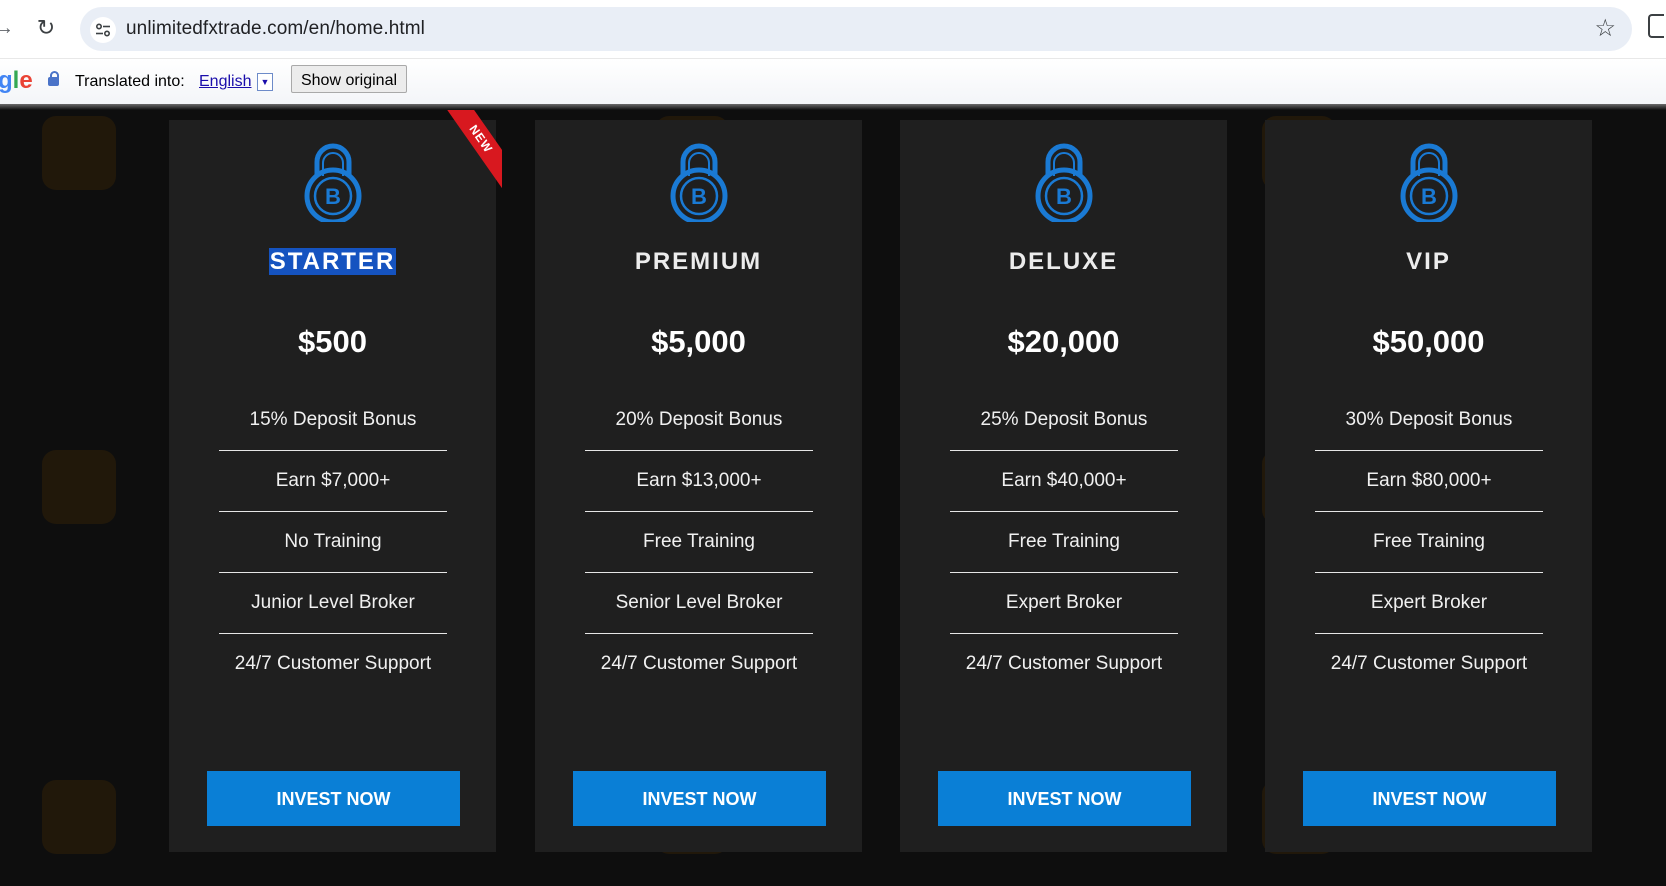  I want to click on plan-title: STARTER, so click(332, 261).